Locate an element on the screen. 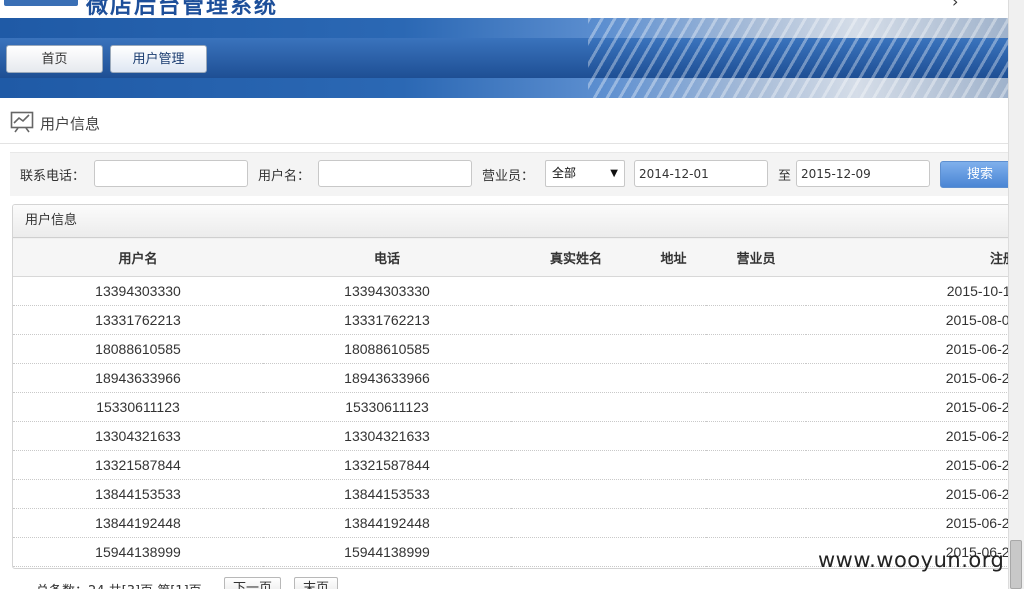 This screenshot has height=589, width=1024. cell-username: 13844192448 is located at coordinates (138, 523).